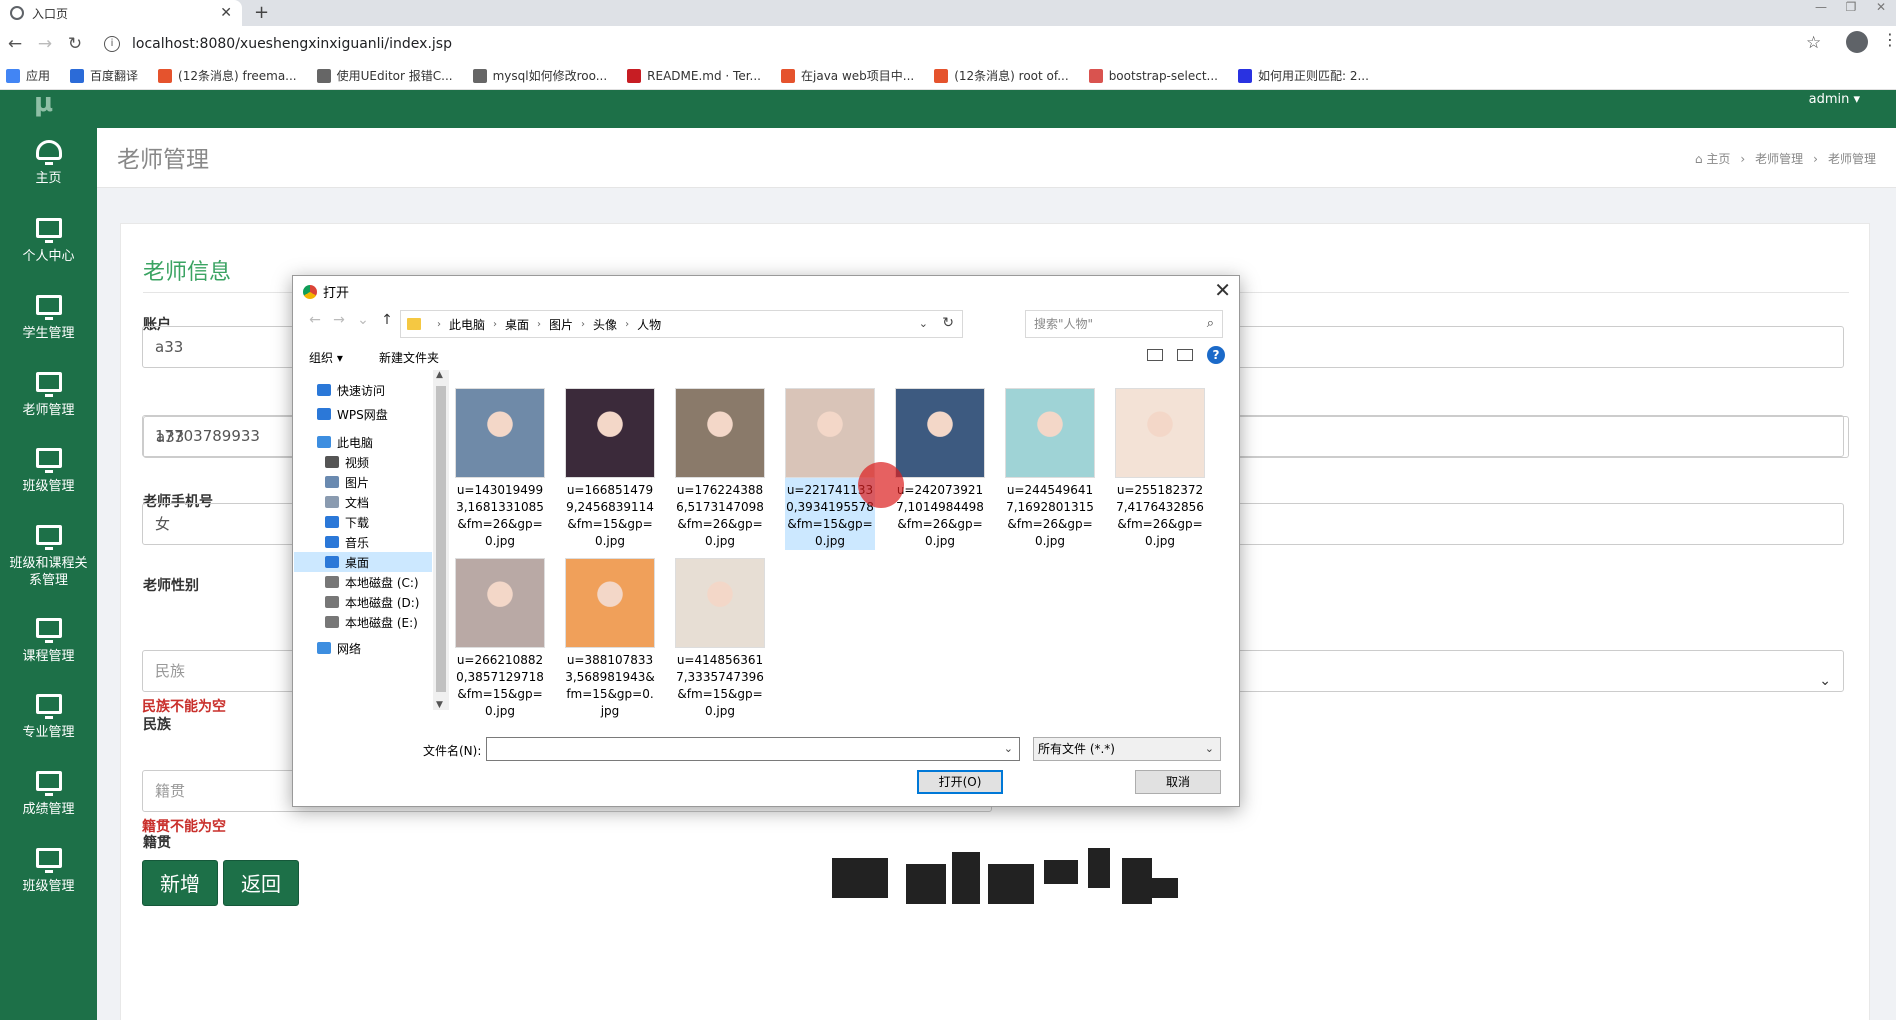  I want to click on nav-item: 文档, so click(347, 502).